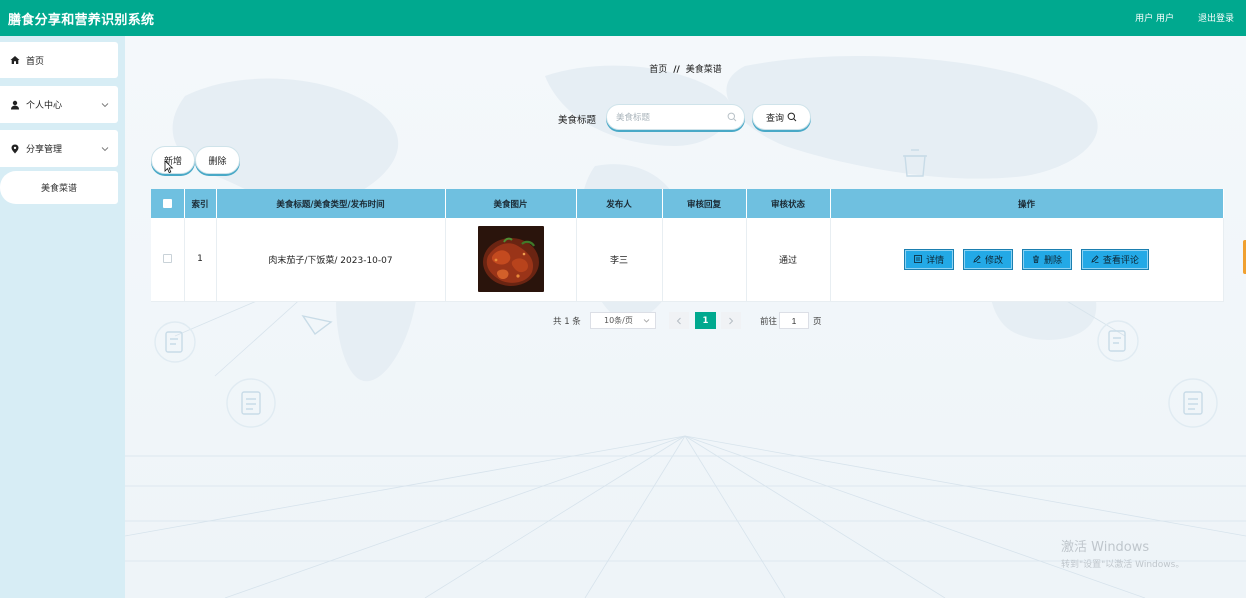 Image resolution: width=1246 pixels, height=598 pixels. What do you see at coordinates (44, 106) in the screenshot?
I see `sidebar-item-label: 个人中心` at bounding box center [44, 106].